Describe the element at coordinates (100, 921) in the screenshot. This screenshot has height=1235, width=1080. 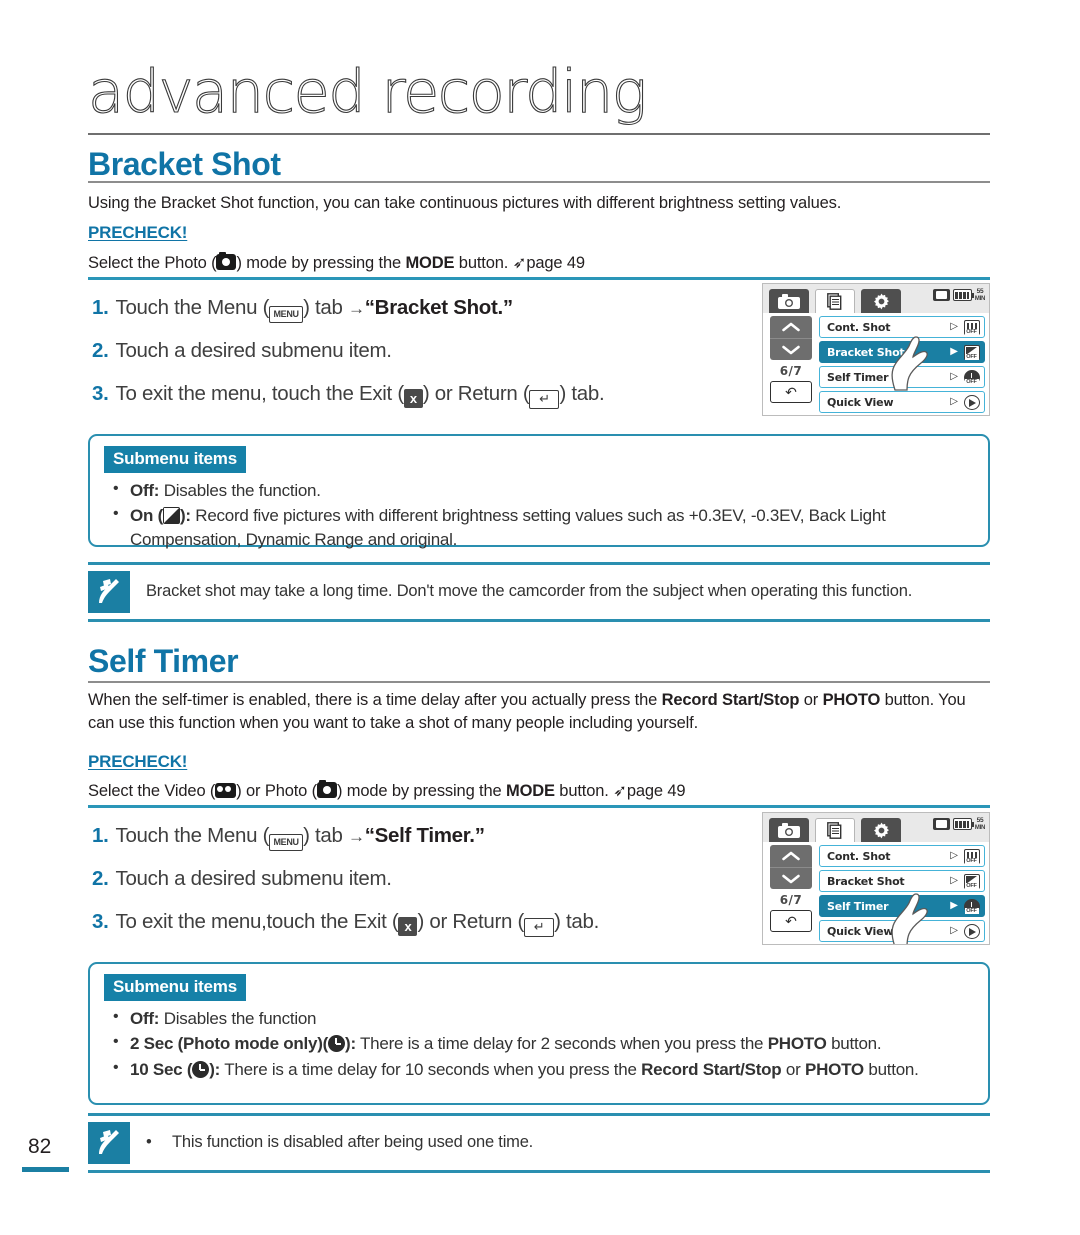
I see `step-number: 3.` at that location.